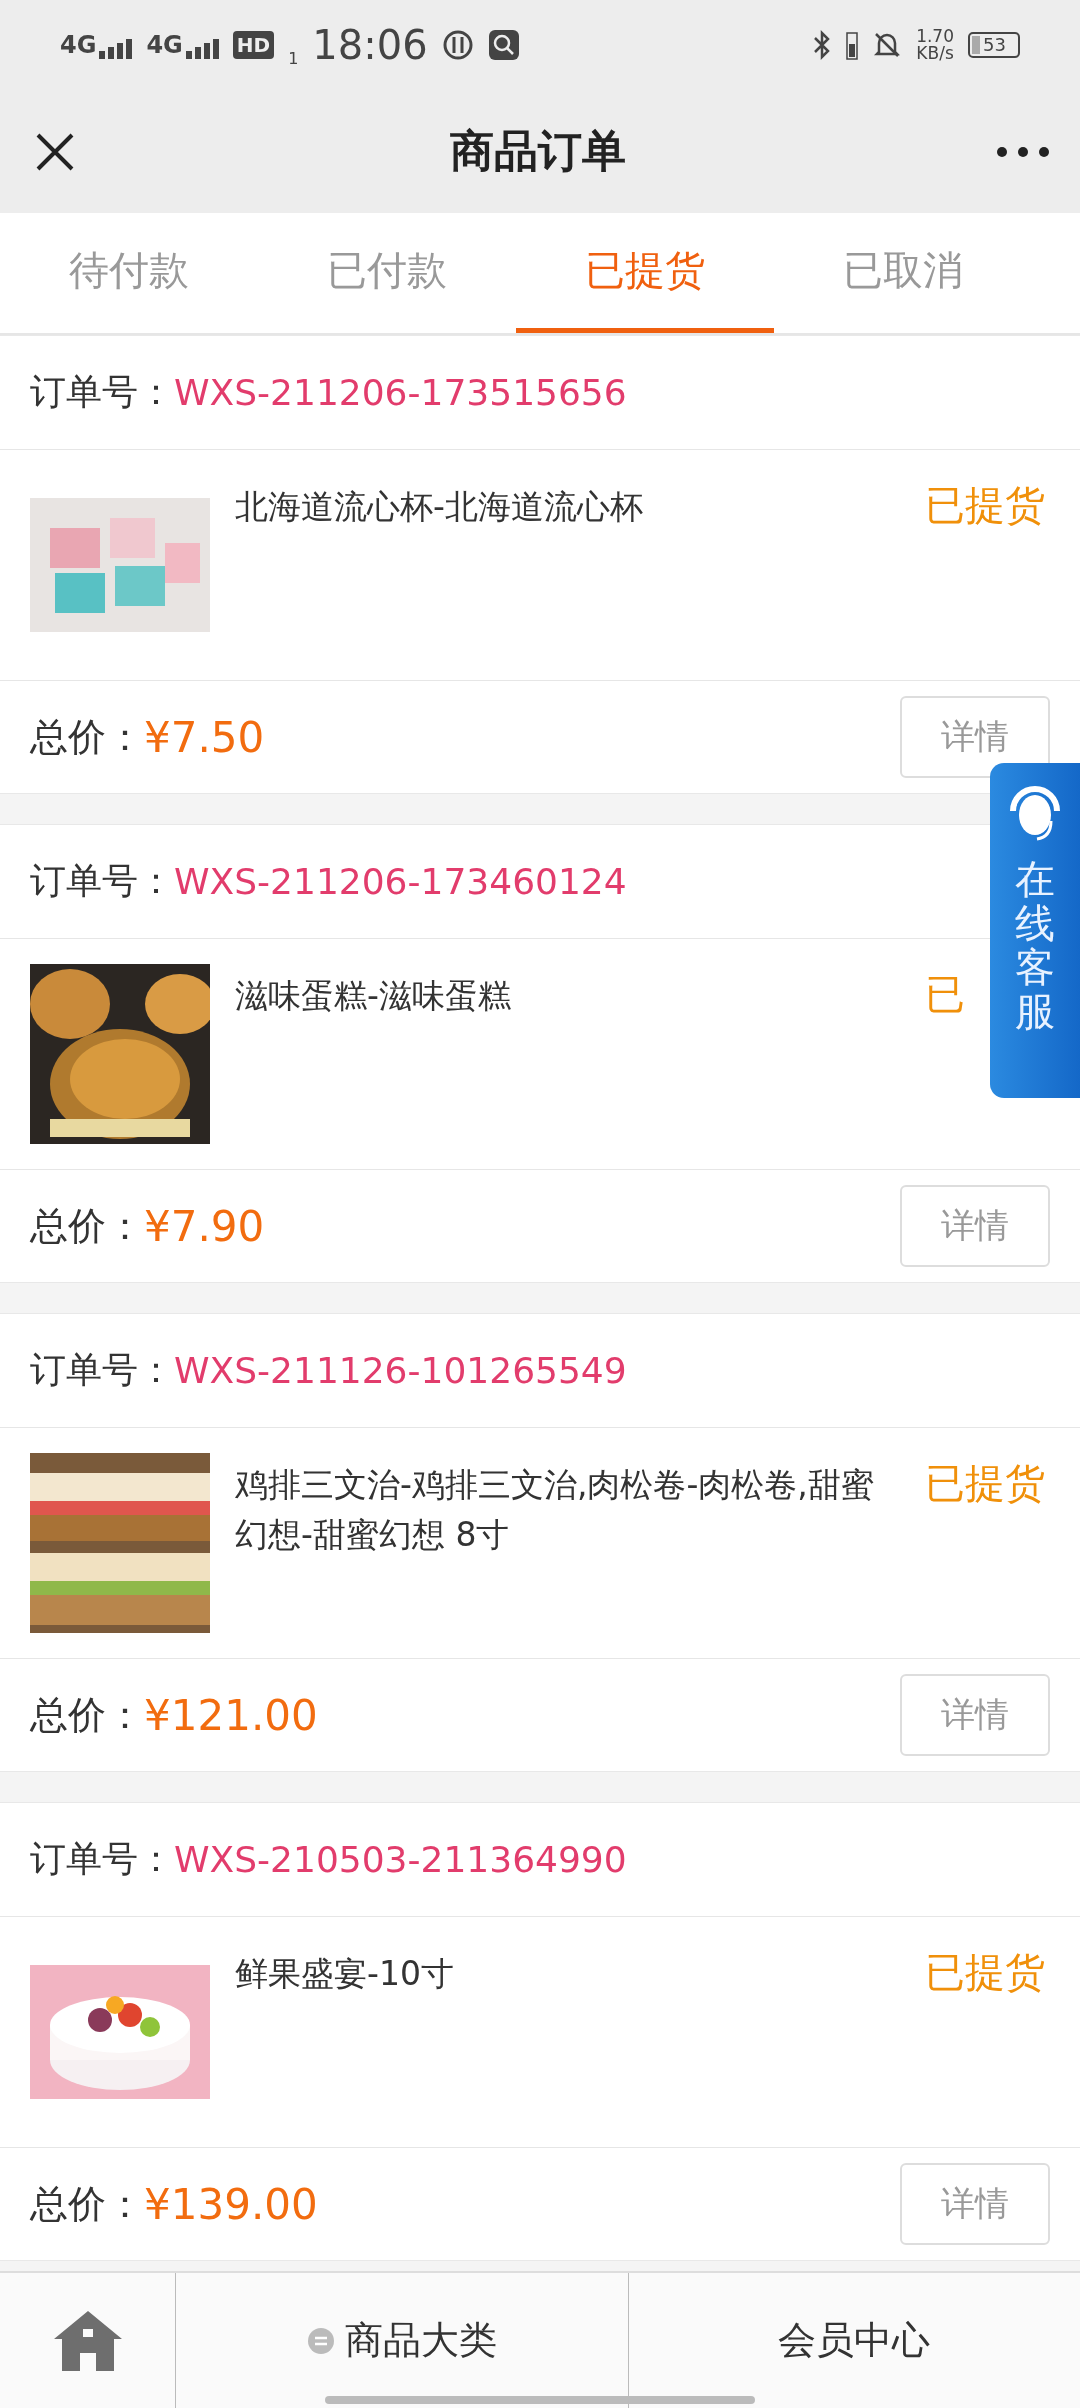  What do you see at coordinates (1035, 930) in the screenshot?
I see `service-button: 在线客服` at bounding box center [1035, 930].